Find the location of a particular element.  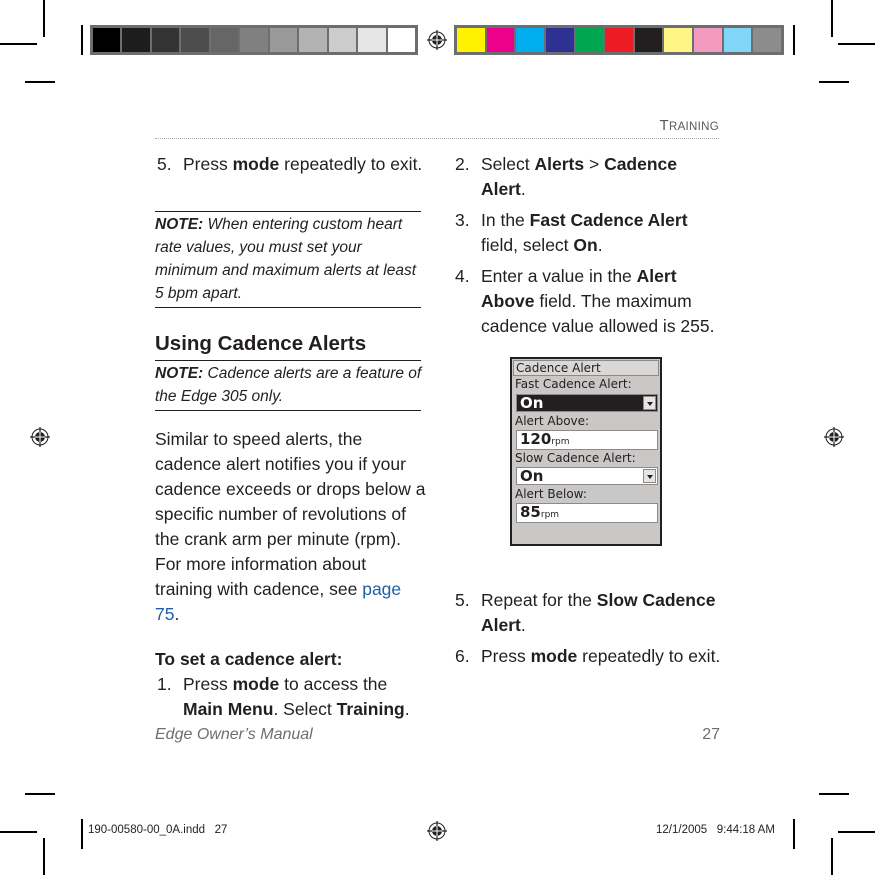

step-number: 2. is located at coordinates (462, 164).